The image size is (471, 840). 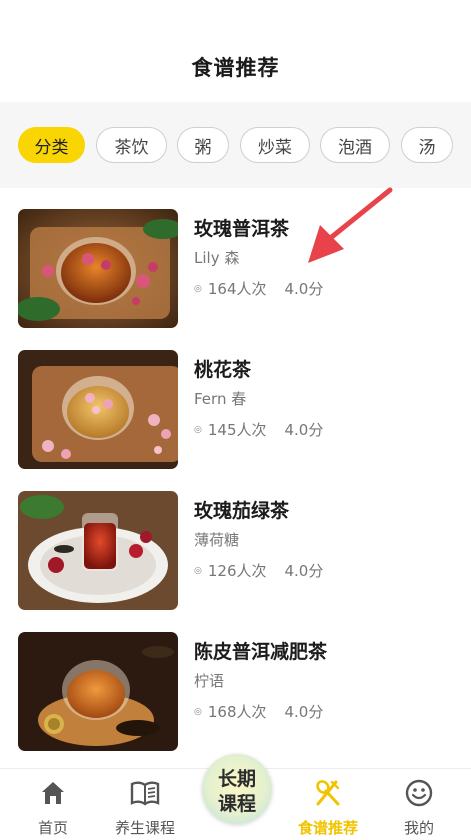 I want to click on category-chip-soup: 汤, so click(x=427, y=145).